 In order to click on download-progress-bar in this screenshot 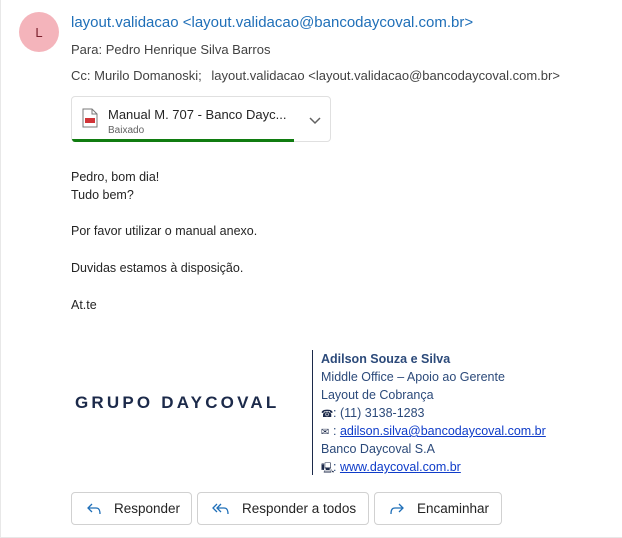, I will do `click(183, 140)`.